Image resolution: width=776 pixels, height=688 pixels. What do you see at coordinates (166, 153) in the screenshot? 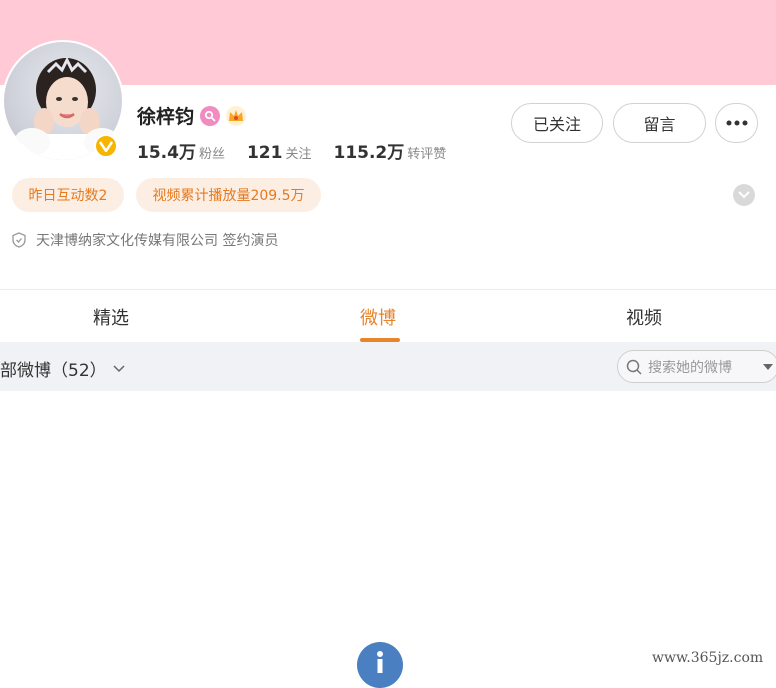
I see `stat-value: 15.4万` at bounding box center [166, 153].